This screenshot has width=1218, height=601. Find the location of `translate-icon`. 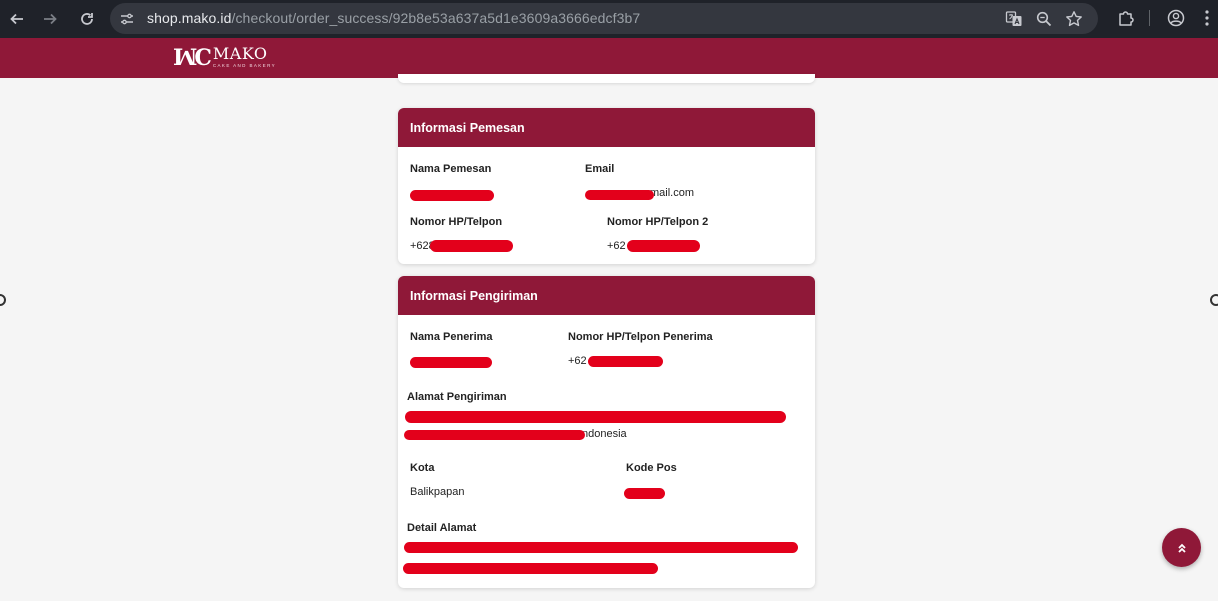

translate-icon is located at coordinates (1014, 19).